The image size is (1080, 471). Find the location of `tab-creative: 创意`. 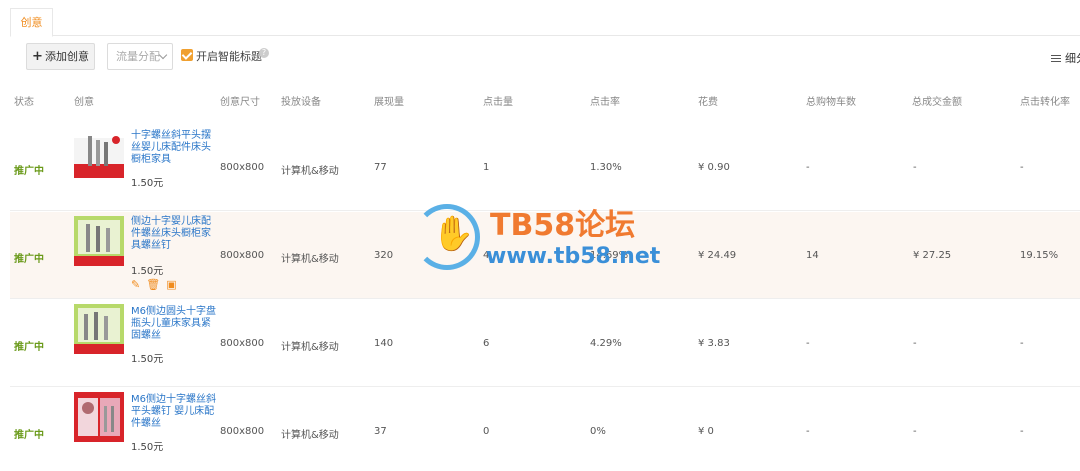

tab-creative: 创意 is located at coordinates (31, 22).